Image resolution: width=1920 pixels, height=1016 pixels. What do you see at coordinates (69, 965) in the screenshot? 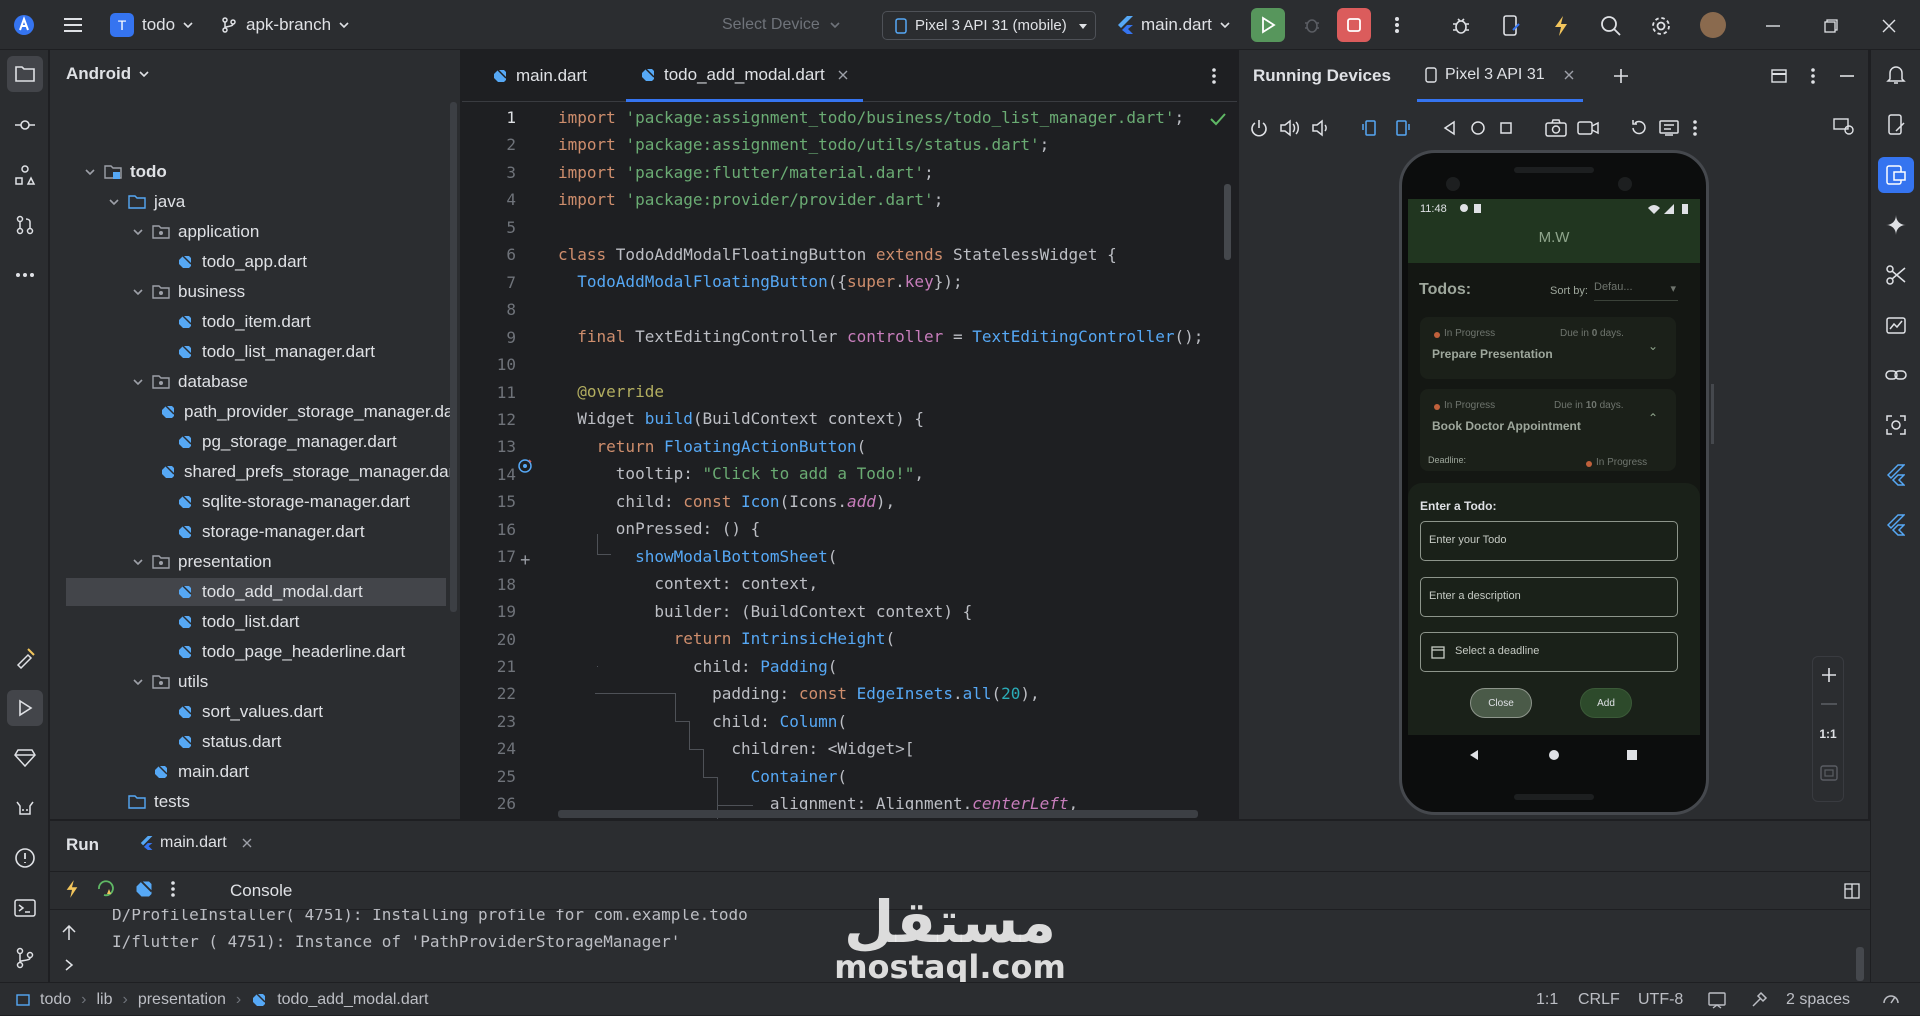
I see `expand-arrow-icon` at bounding box center [69, 965].